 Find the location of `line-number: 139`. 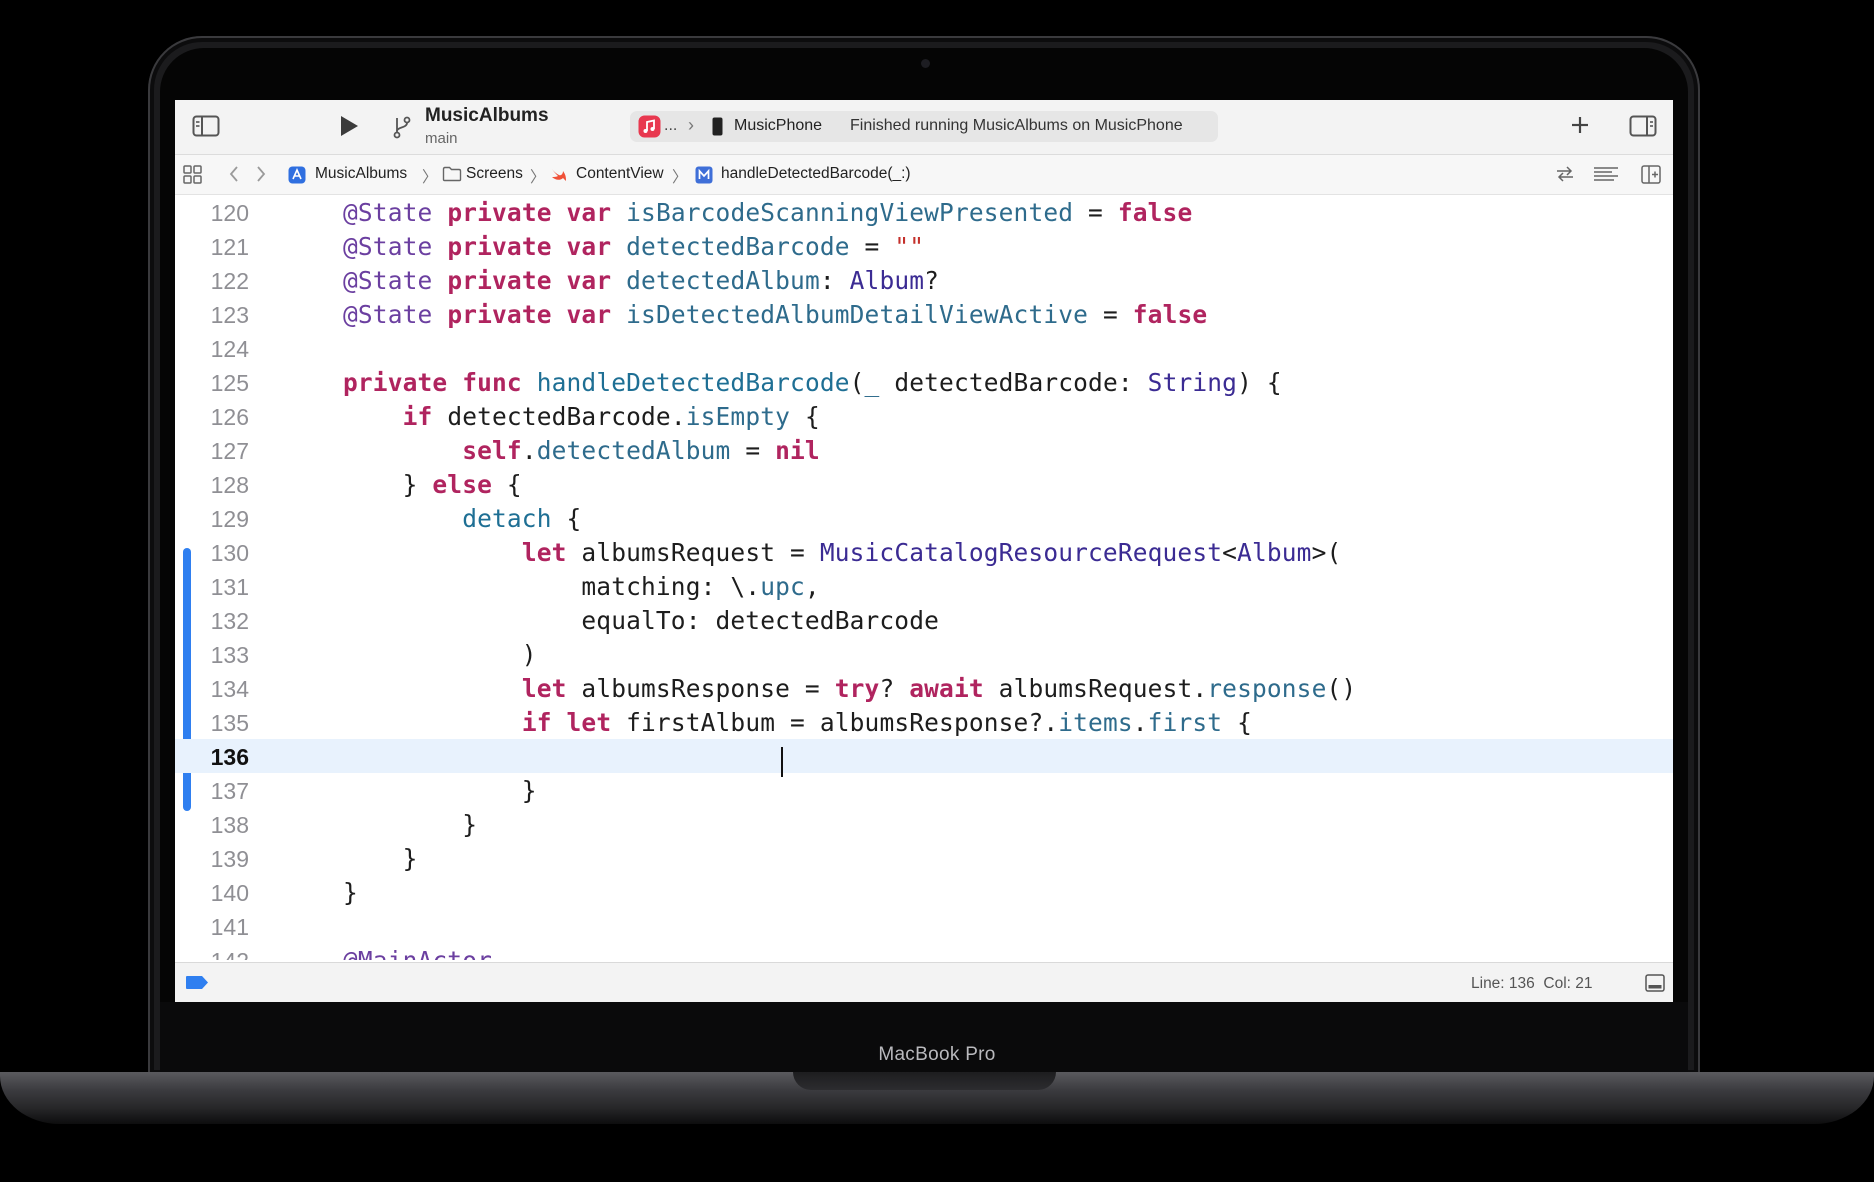

line-number: 139 is located at coordinates (229, 859).